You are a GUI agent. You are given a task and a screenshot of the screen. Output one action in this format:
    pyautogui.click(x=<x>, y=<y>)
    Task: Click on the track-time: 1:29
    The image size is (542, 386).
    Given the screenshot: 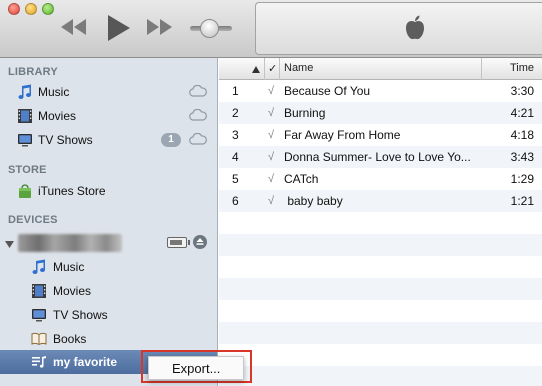 What is the action you would take?
    pyautogui.click(x=522, y=179)
    